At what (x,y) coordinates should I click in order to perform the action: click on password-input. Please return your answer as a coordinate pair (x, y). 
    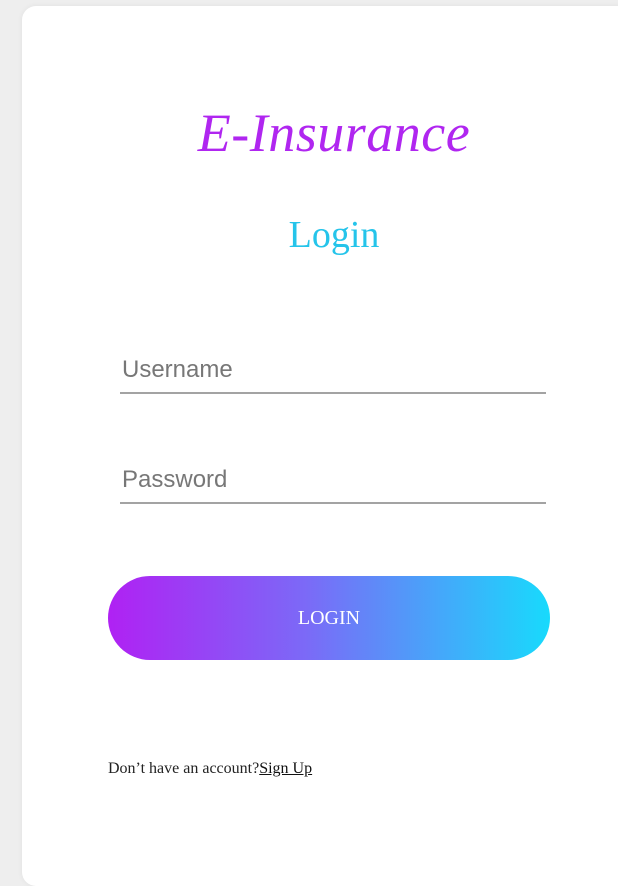
    Looking at the image, I should click on (333, 480).